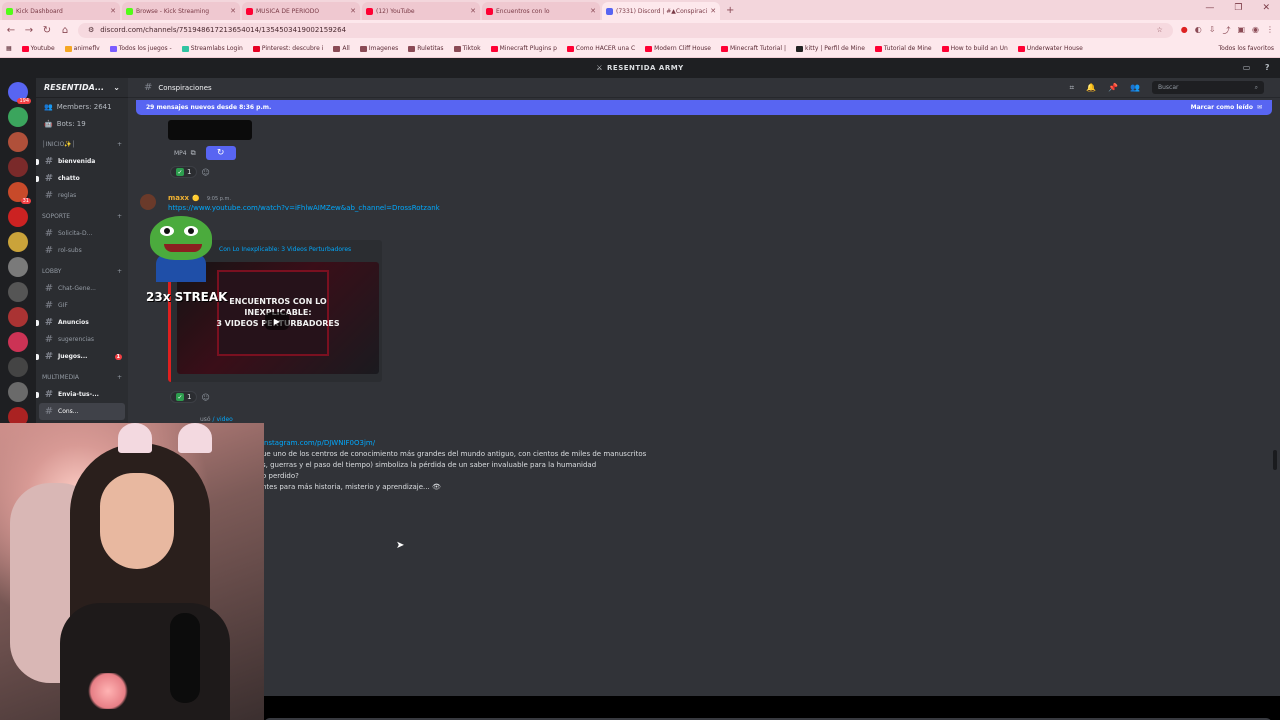  What do you see at coordinates (1226, 107) in the screenshot?
I see `mark-read-button: Marcar como leído ✉` at bounding box center [1226, 107].